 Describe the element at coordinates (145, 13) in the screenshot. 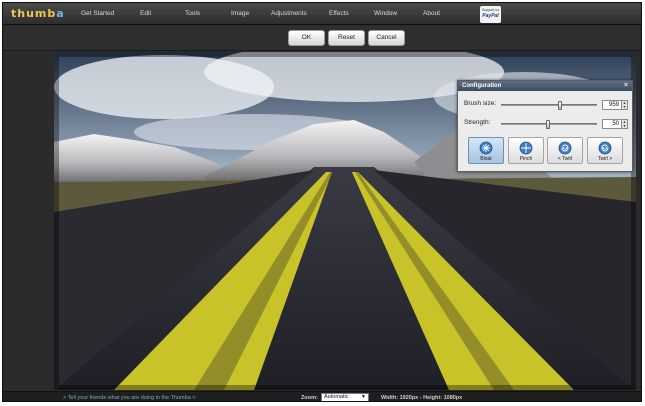

I see `menu-edit: Edit` at that location.